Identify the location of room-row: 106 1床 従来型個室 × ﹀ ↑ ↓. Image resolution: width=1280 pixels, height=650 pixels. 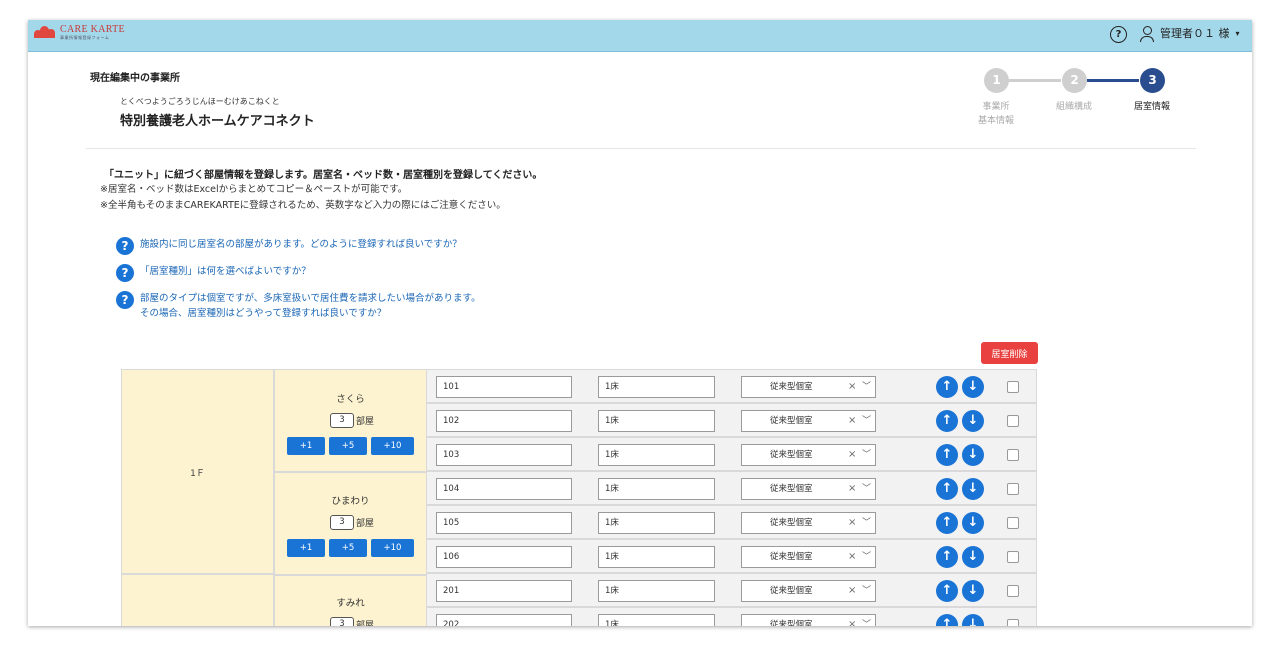
(731, 556).